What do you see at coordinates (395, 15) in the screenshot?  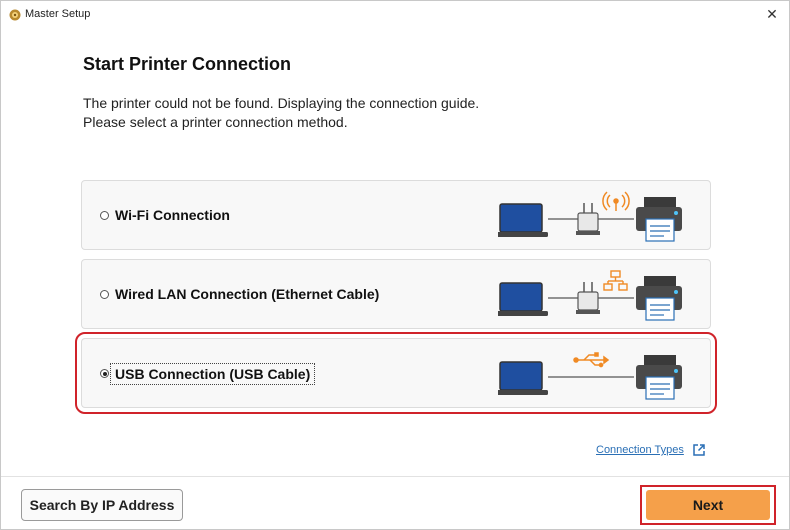 I see `title-bar: Master Setup ✕` at bounding box center [395, 15].